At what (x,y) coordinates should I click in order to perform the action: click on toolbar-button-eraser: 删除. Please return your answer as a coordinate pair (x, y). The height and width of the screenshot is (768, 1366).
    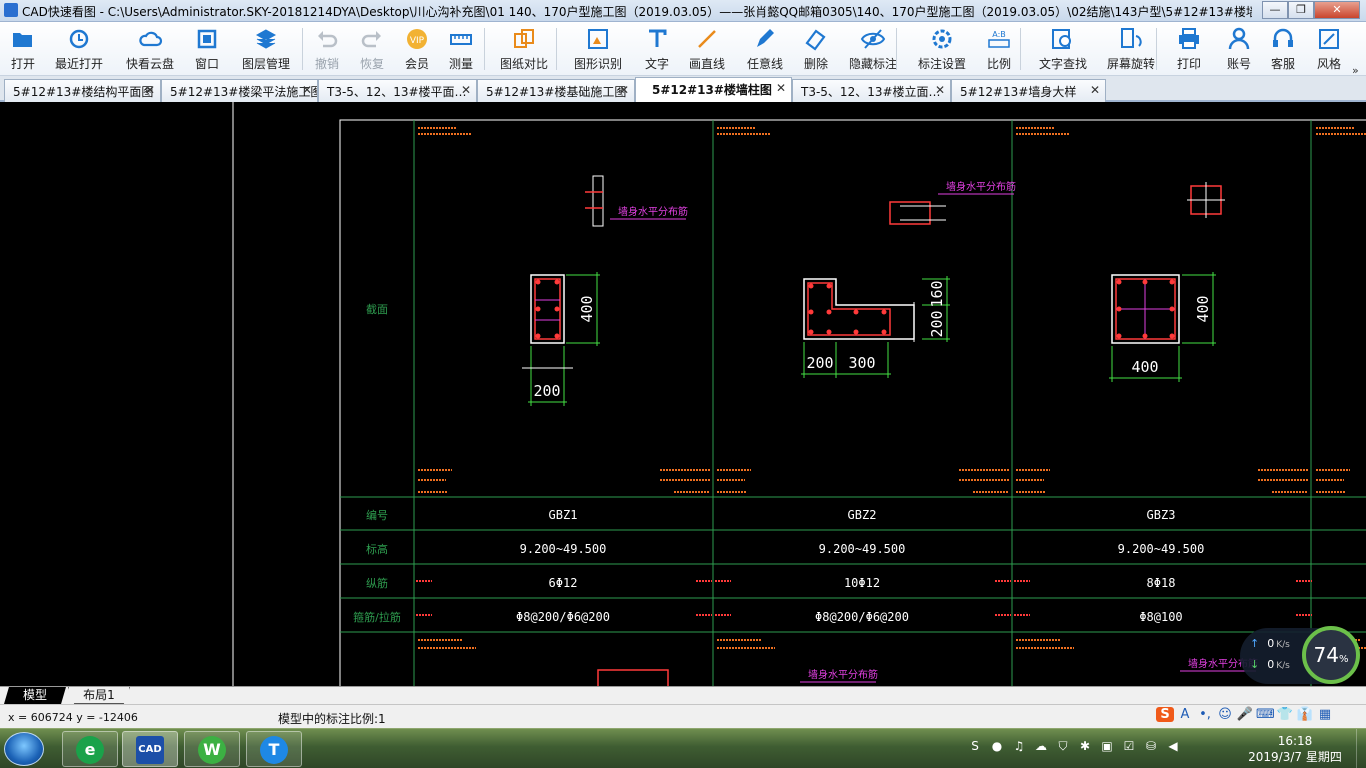
    Looking at the image, I should click on (816, 49).